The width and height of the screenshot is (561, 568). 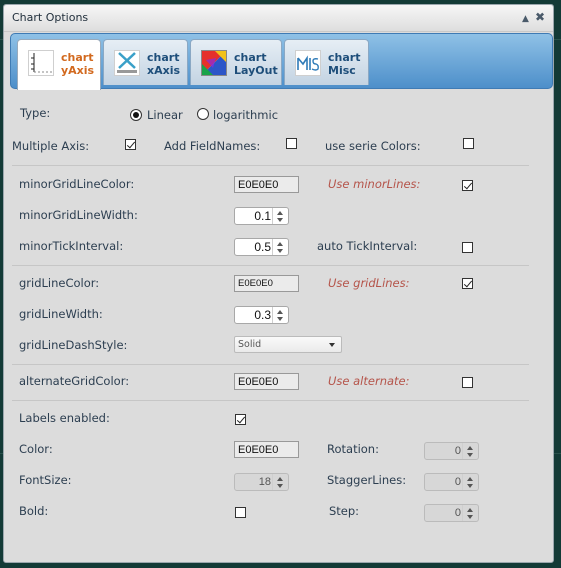 I want to click on window-title: Chart Options, so click(x=50, y=17).